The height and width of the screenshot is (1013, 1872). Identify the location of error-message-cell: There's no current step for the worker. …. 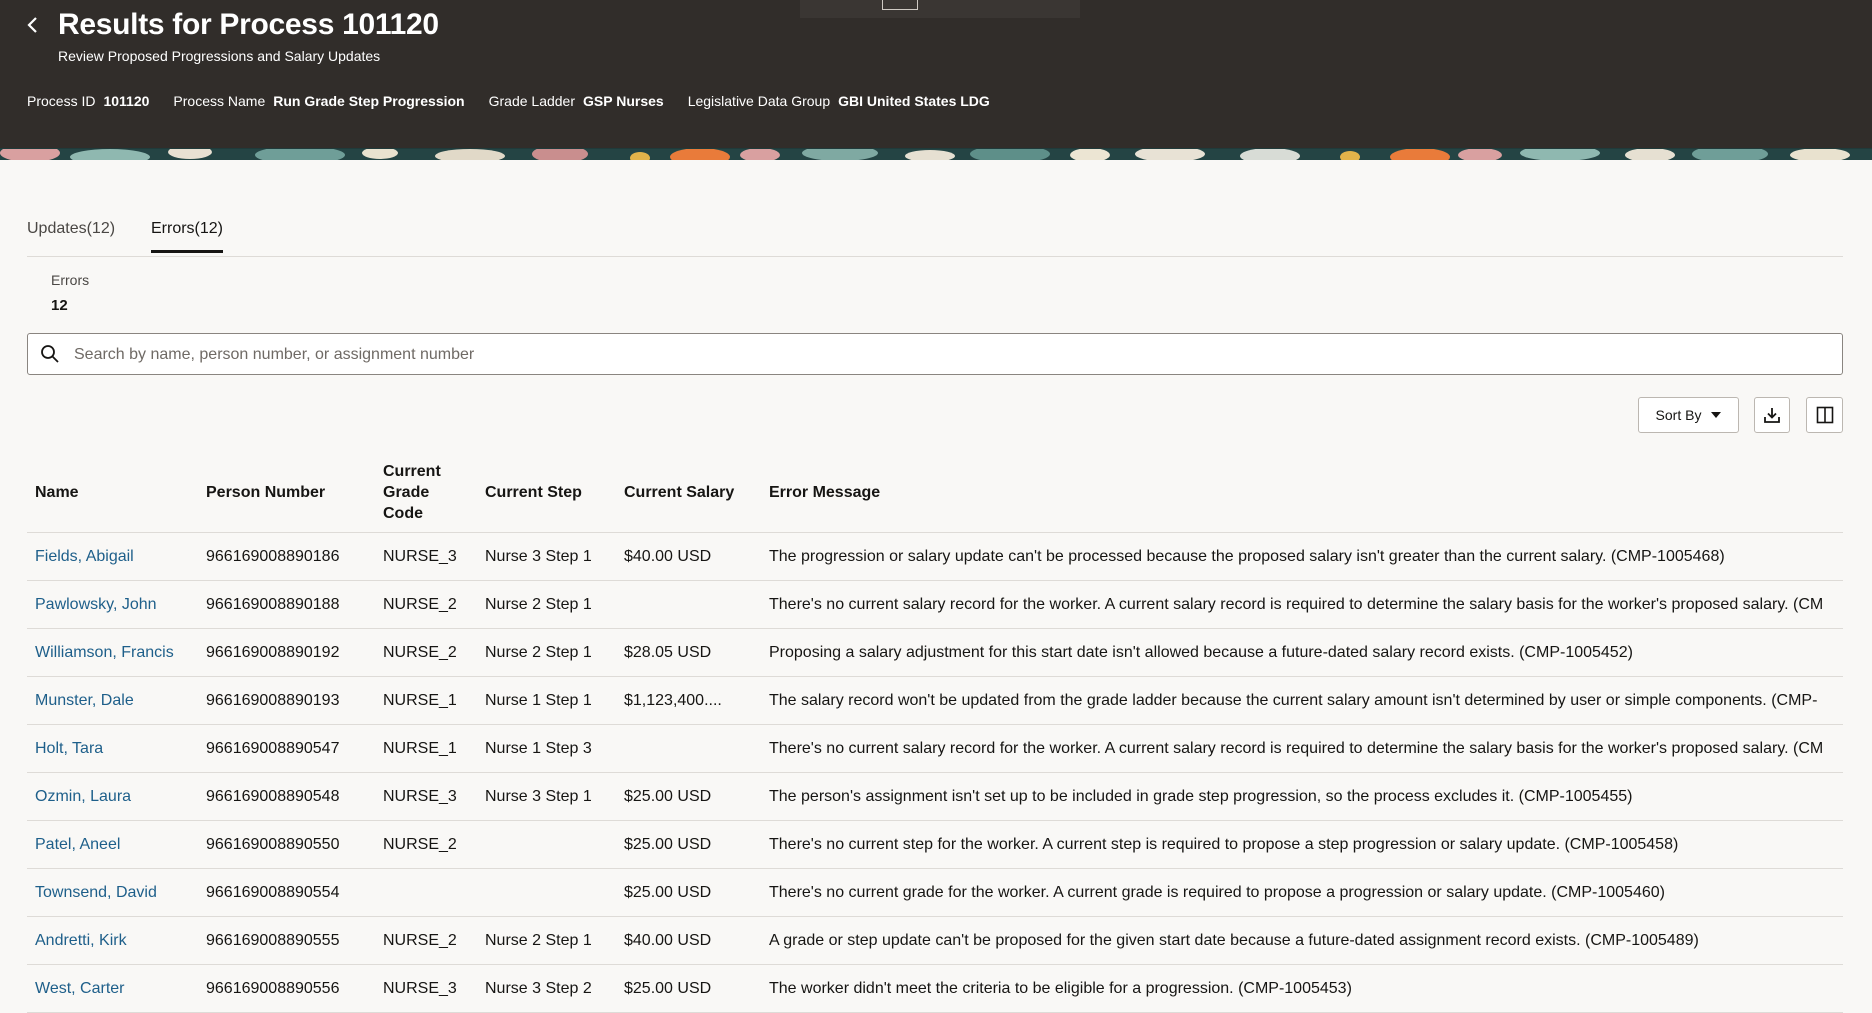
(1302, 844).